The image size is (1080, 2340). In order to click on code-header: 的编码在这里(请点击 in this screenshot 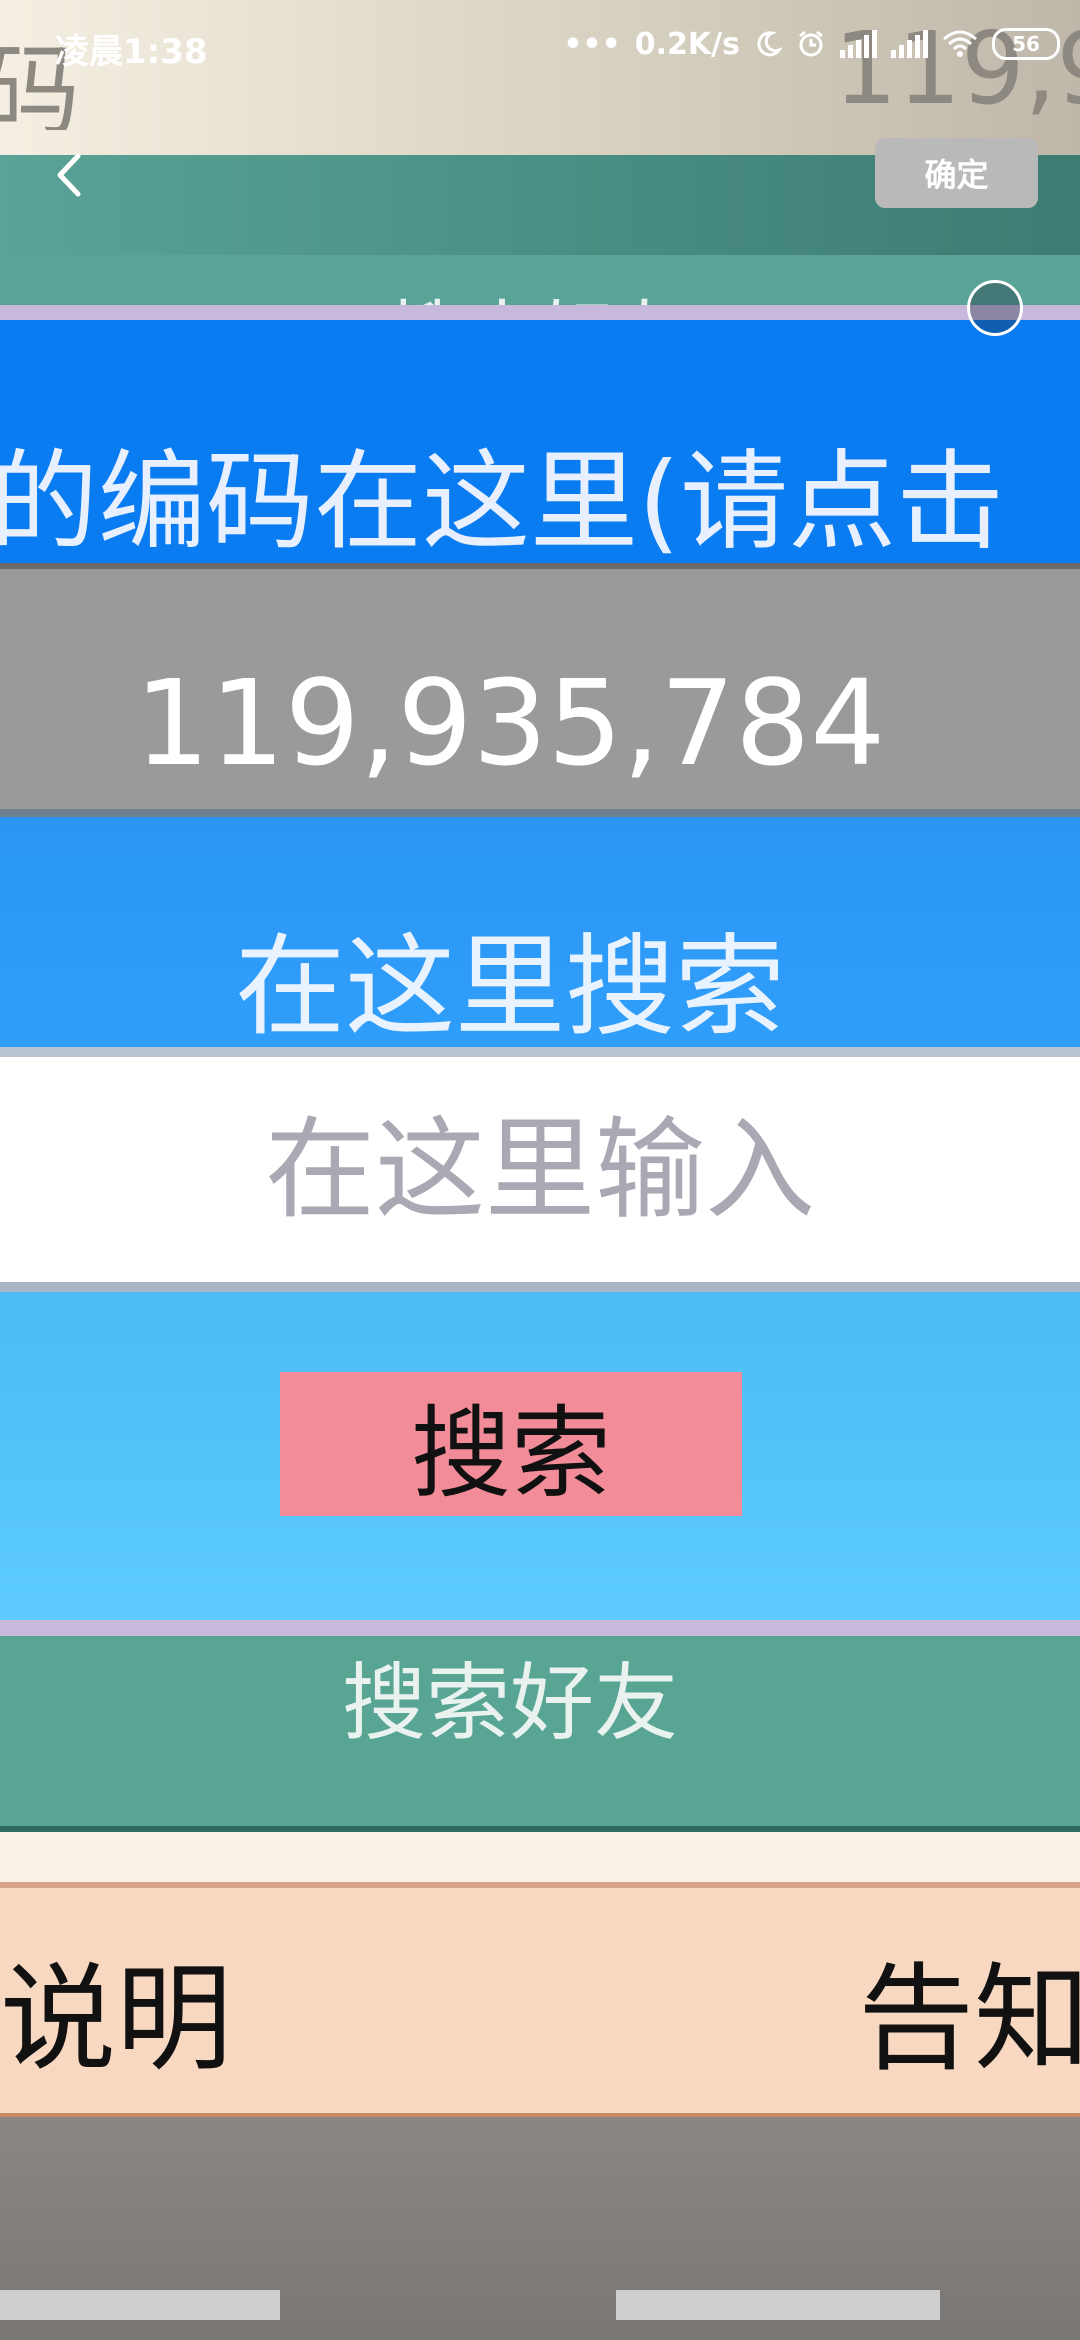, I will do `click(540, 442)`.